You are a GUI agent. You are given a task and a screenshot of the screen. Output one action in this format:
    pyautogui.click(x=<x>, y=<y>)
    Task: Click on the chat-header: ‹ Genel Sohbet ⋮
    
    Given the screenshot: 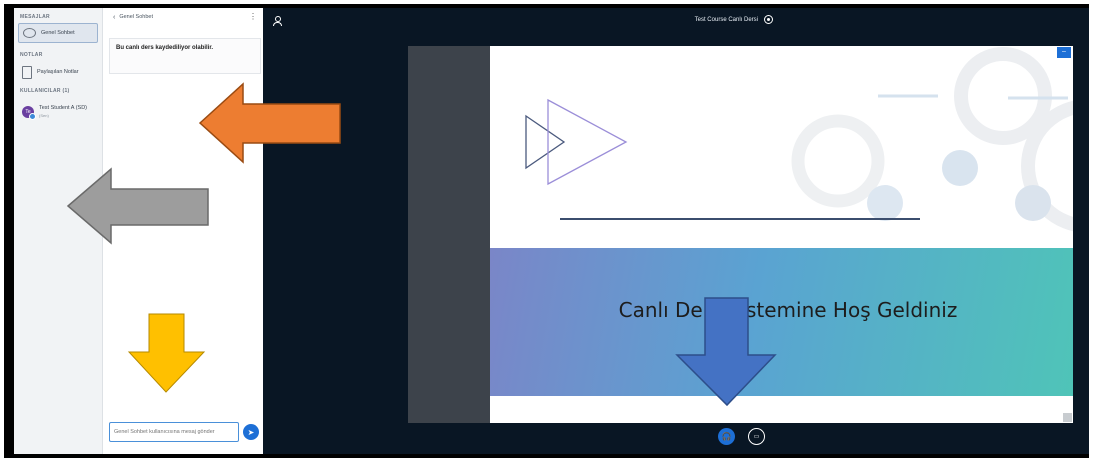 What is the action you would take?
    pyautogui.click(x=183, y=17)
    